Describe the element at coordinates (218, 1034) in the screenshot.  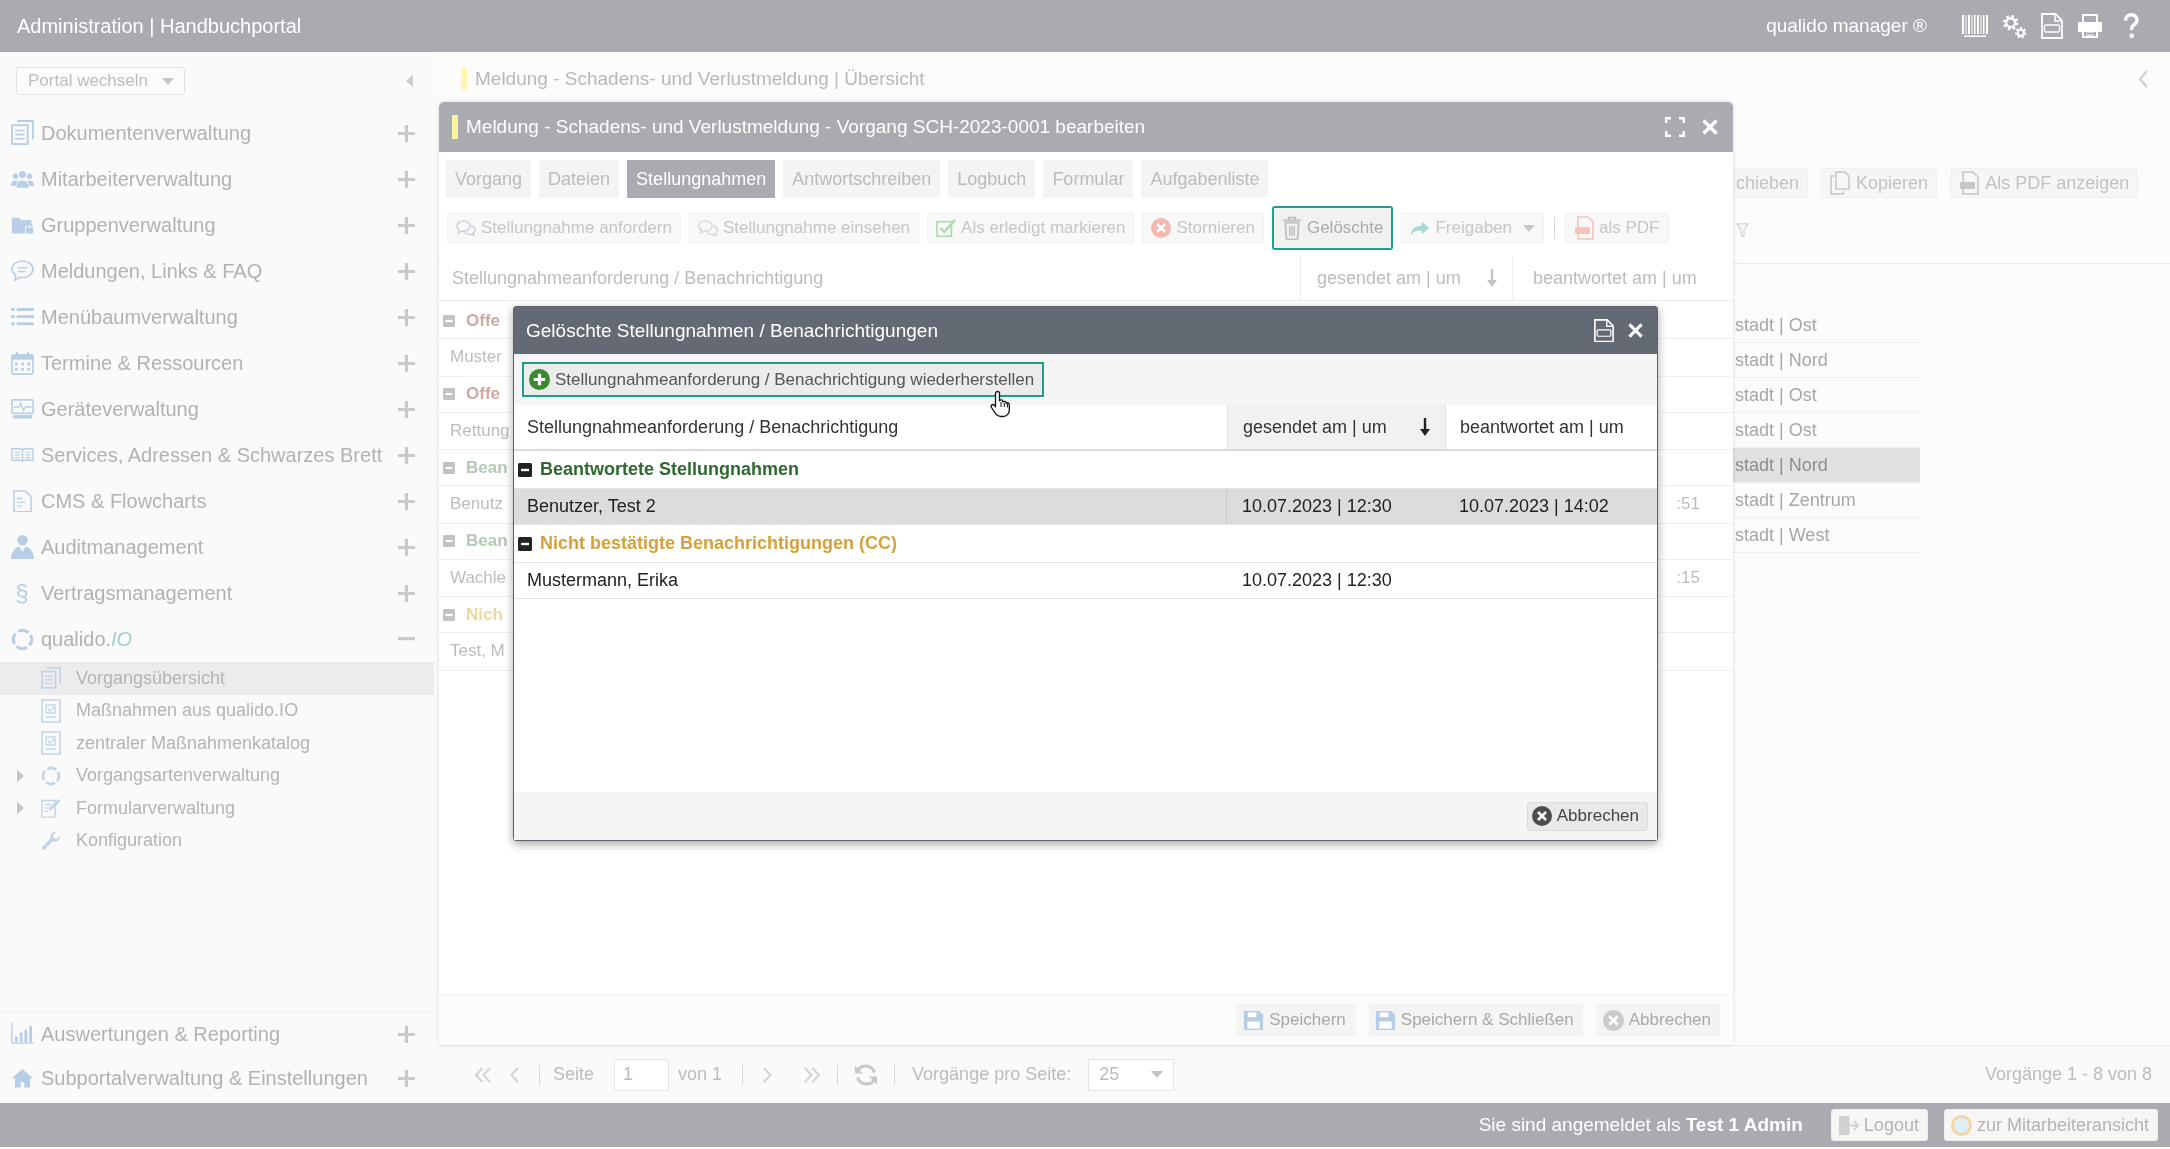
I see `sidebar-item: Auswertungen & Reporting` at that location.